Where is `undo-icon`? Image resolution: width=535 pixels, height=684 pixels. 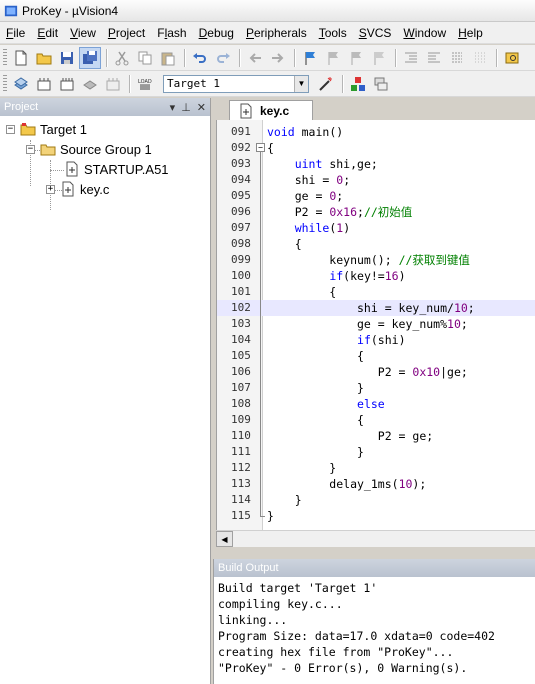
undo-icon is located at coordinates (199, 57).